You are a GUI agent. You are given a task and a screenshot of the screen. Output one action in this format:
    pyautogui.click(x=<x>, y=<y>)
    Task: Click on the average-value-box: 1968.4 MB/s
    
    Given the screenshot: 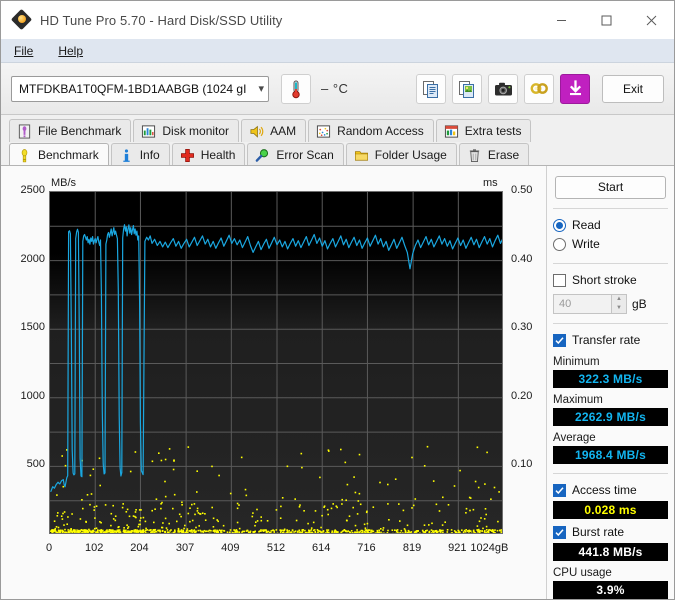 What is the action you would take?
    pyautogui.click(x=610, y=454)
    